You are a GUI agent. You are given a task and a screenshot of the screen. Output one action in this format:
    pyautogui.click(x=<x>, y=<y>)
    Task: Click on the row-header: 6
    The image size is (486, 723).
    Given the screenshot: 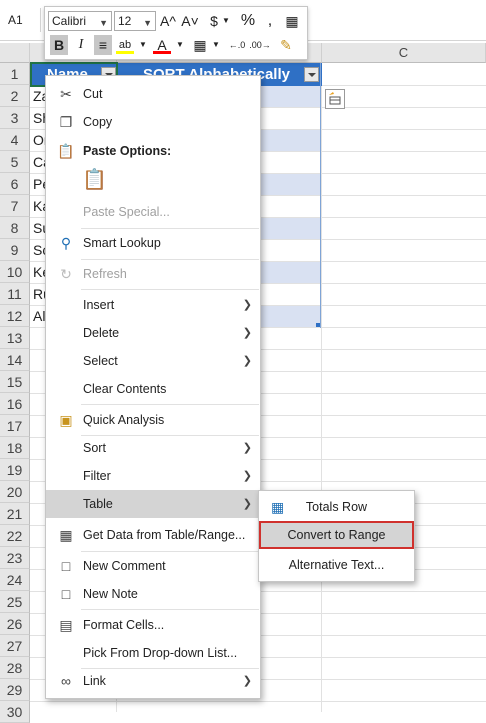 What is the action you would take?
    pyautogui.click(x=15, y=184)
    